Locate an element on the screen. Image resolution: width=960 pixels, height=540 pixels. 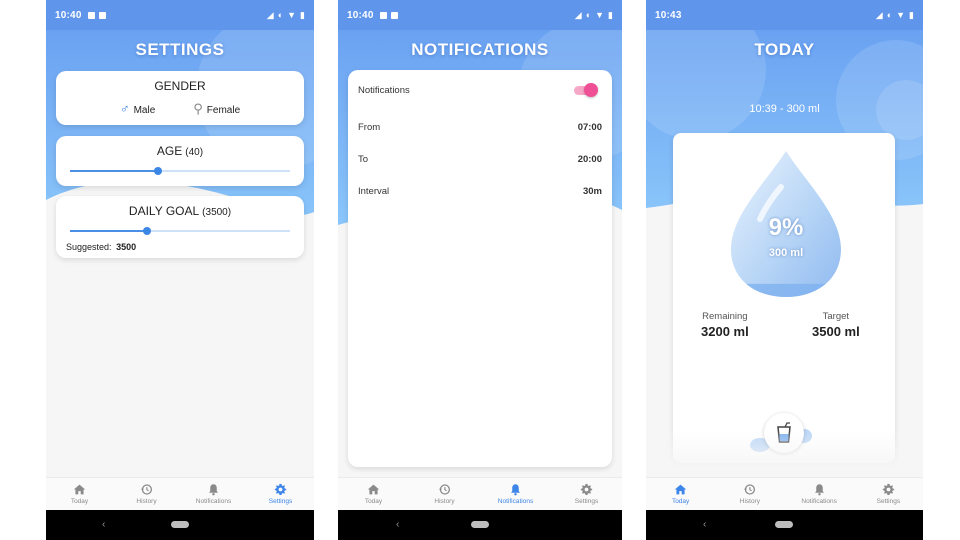
daily-goal-slider is located at coordinates (180, 231).